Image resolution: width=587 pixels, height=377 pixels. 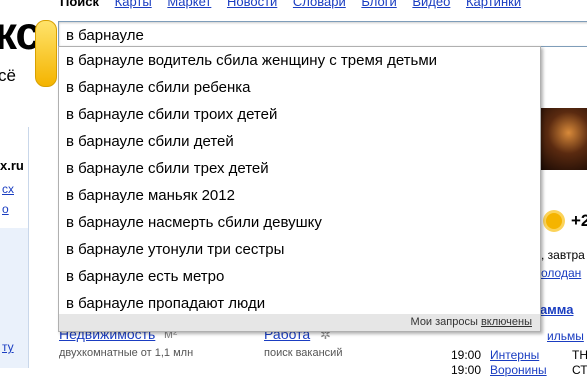 What do you see at coordinates (554, 221) in the screenshot?
I see `sun-icon` at bounding box center [554, 221].